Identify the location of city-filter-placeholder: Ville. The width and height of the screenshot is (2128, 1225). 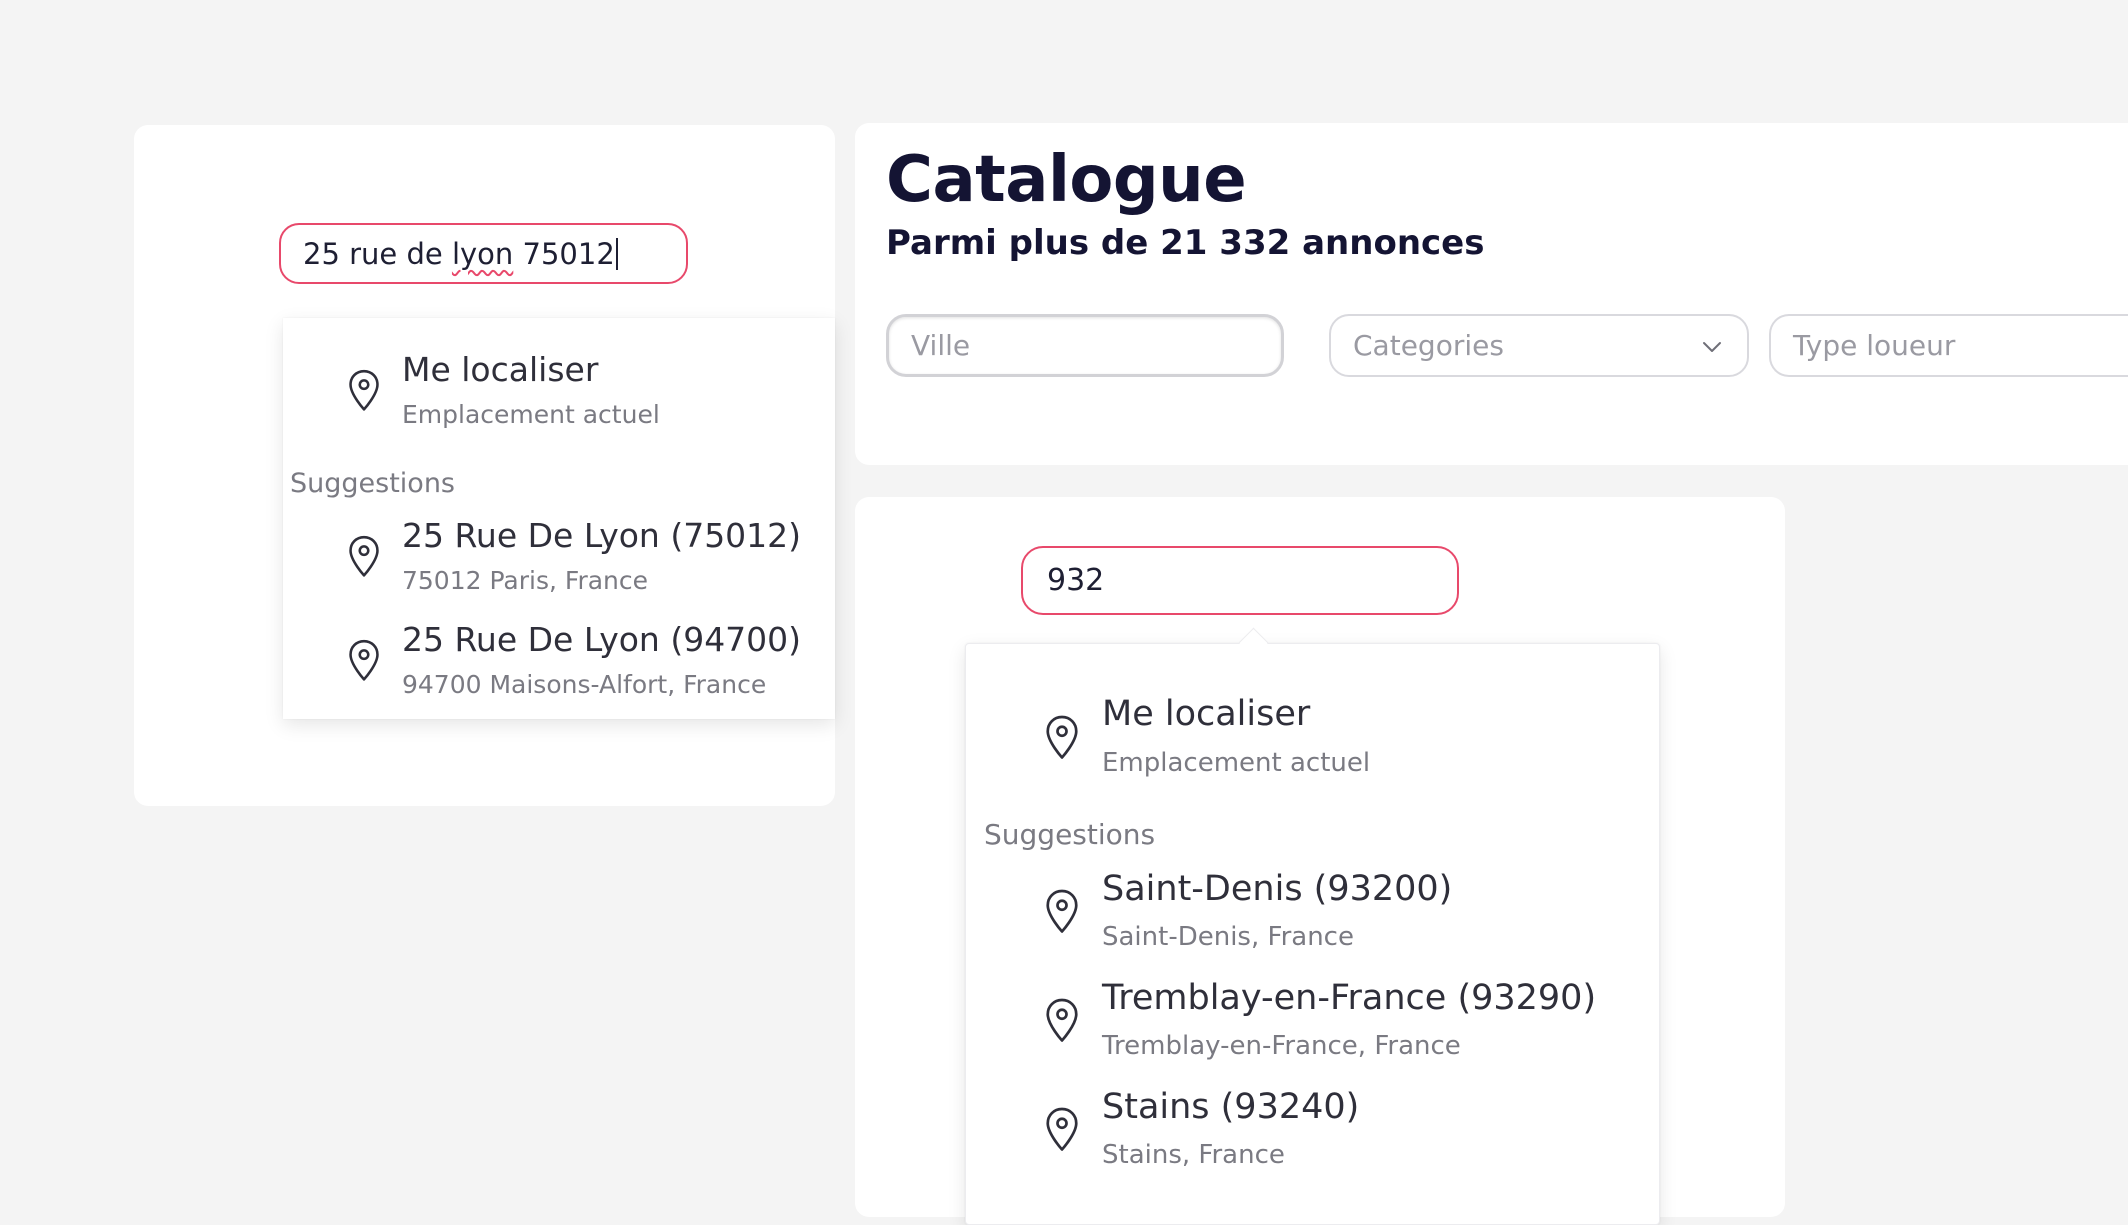
(941, 345).